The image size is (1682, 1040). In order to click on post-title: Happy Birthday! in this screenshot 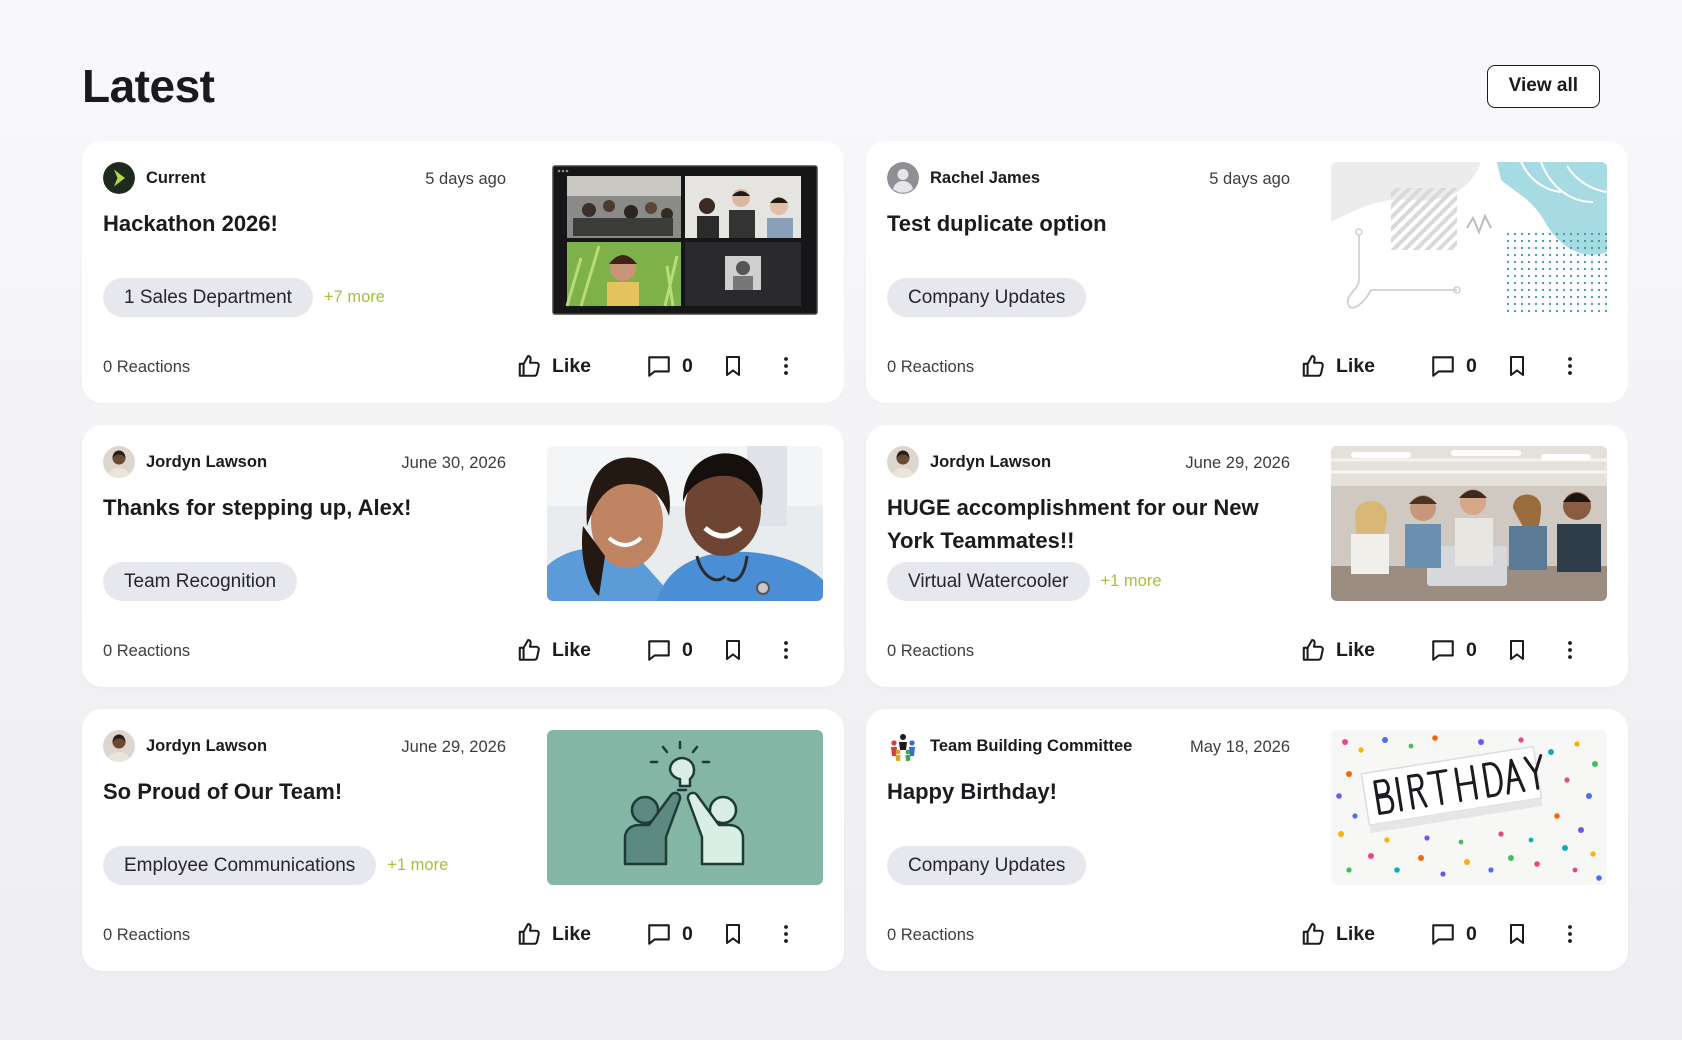, I will do `click(1092, 791)`.